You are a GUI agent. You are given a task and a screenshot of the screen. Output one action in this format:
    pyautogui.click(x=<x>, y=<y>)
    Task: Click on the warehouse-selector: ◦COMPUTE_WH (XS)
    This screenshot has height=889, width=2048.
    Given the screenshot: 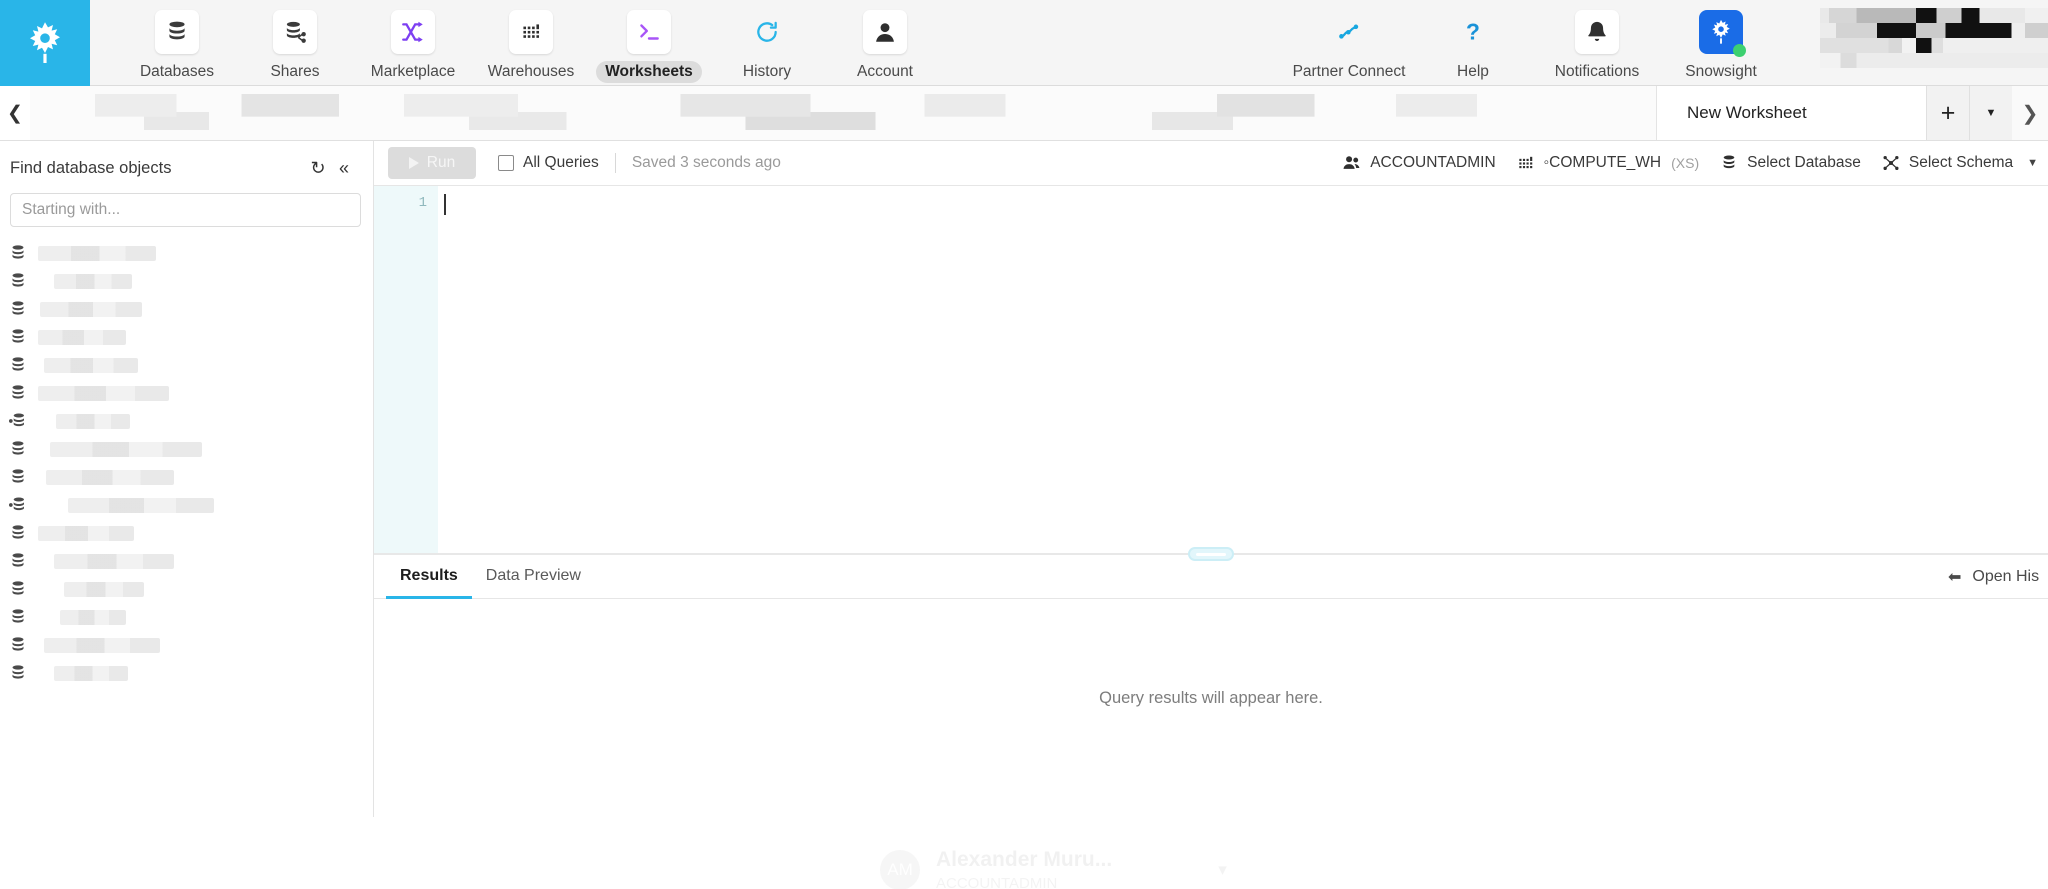 What is the action you would take?
    pyautogui.click(x=1607, y=163)
    